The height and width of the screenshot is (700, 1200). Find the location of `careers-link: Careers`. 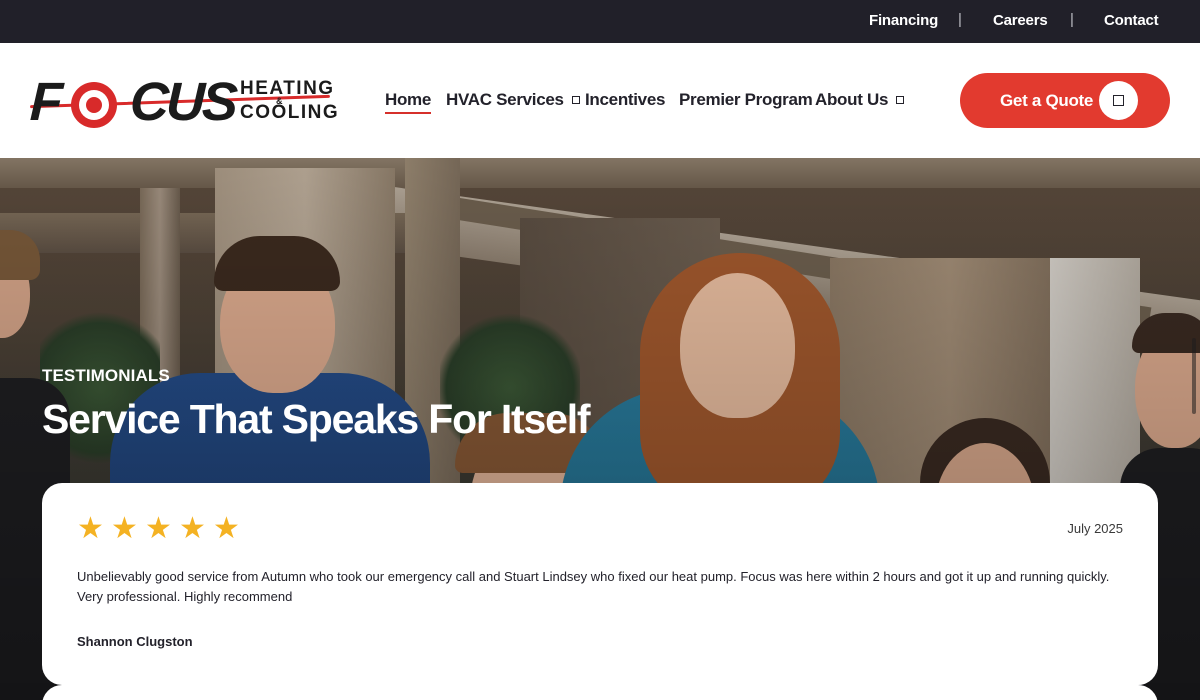

careers-link: Careers is located at coordinates (1020, 20).